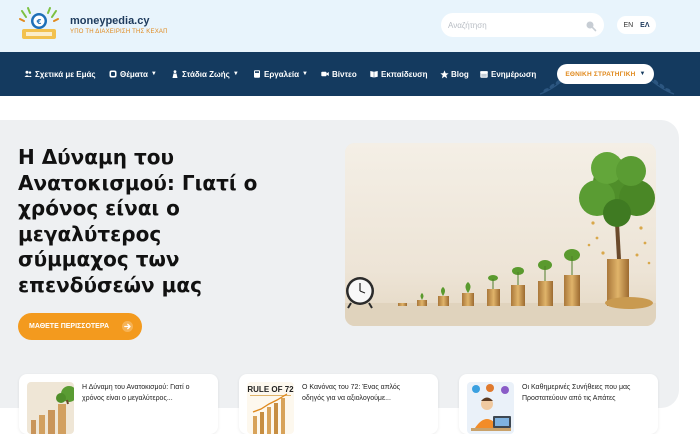  I want to click on moneypedia-logo: €, so click(39, 25).